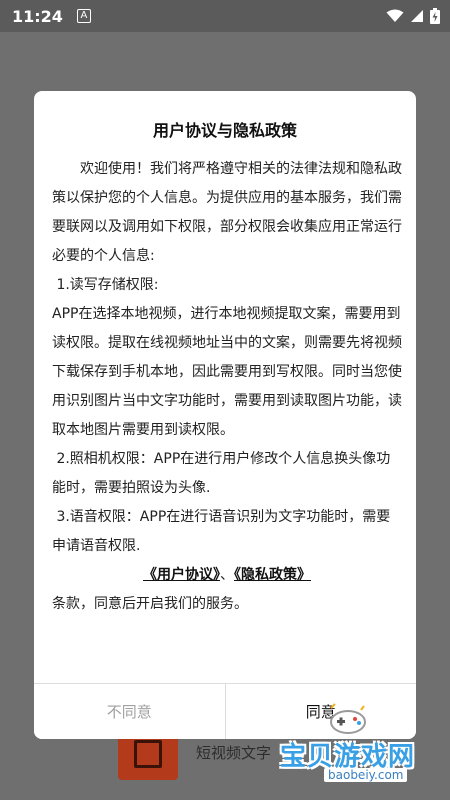 This screenshot has width=450, height=800. What do you see at coordinates (361, 745) in the screenshot?
I see `watermark: 宝贝游戏网 baobeiy.com` at bounding box center [361, 745].